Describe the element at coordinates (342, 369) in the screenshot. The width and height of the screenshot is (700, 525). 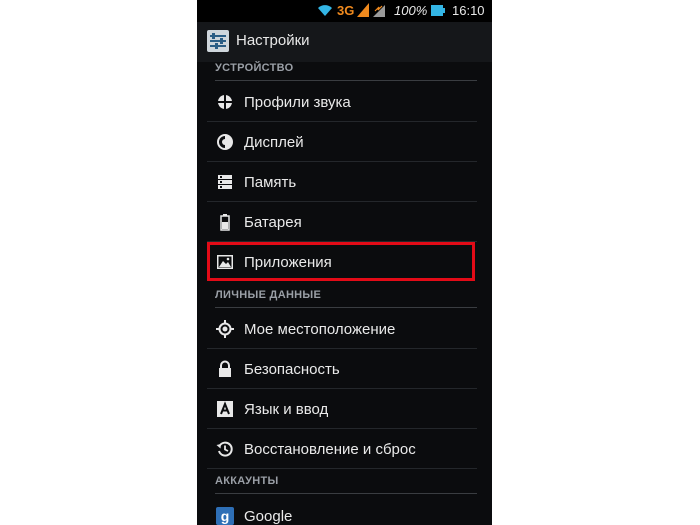
I see `settings-item-security: Безопасность` at that location.